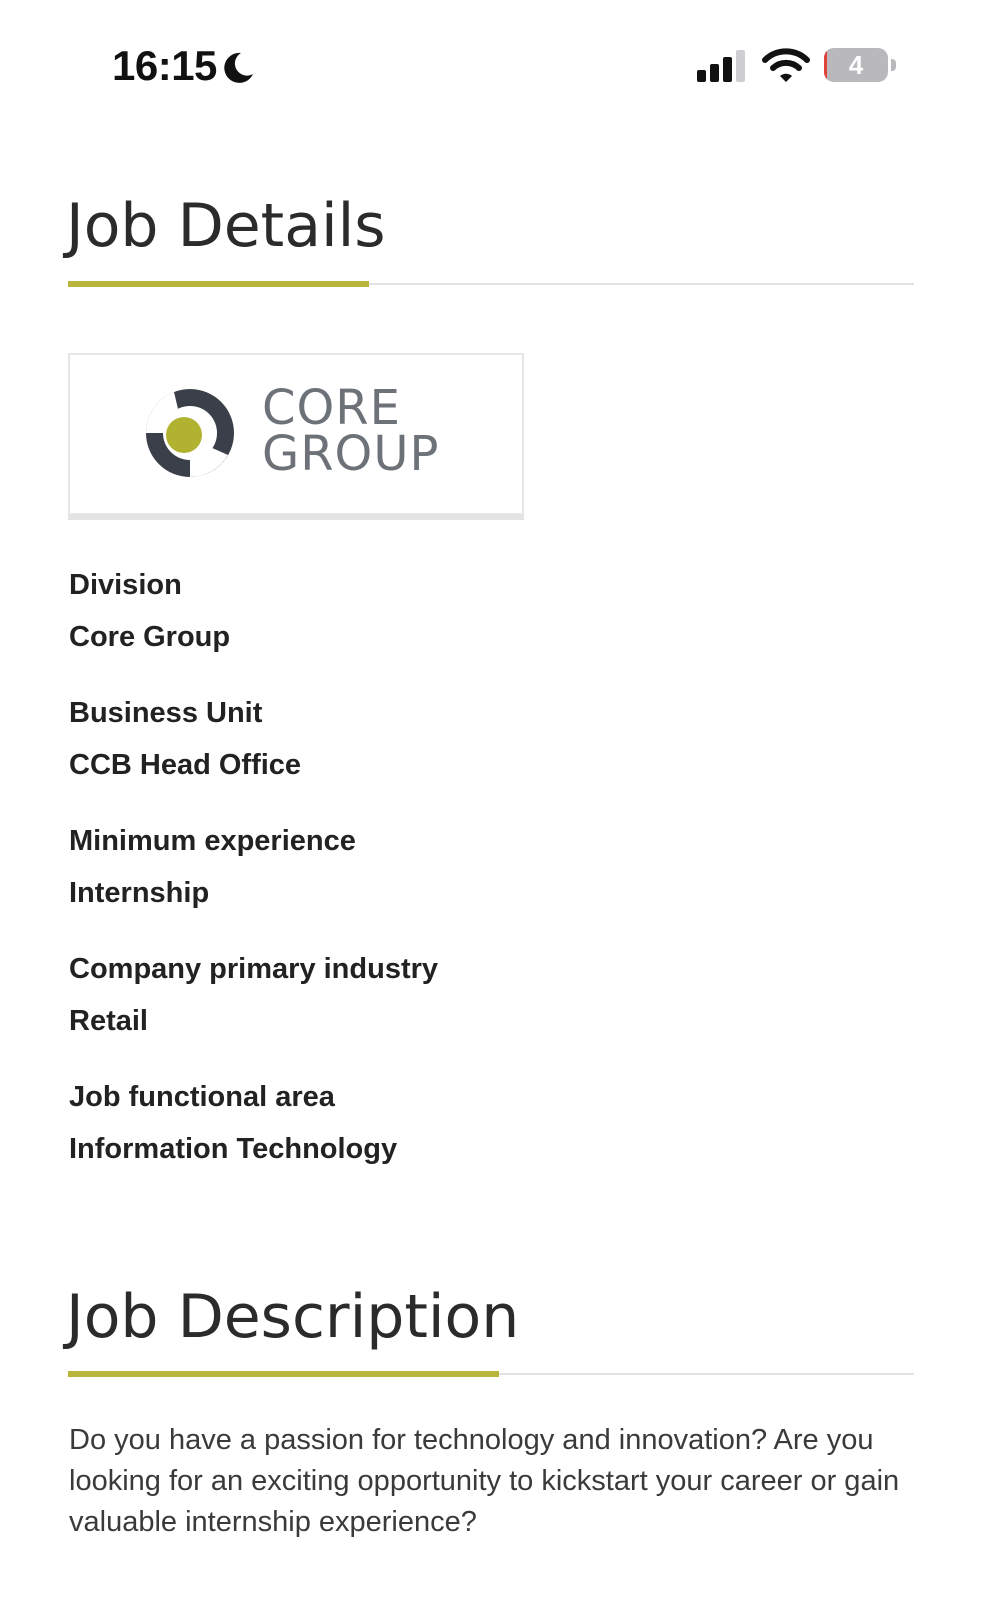 This screenshot has width=1002, height=1600. Describe the element at coordinates (202, 1097) in the screenshot. I see `job-functional-area-label: Job functional area` at that location.